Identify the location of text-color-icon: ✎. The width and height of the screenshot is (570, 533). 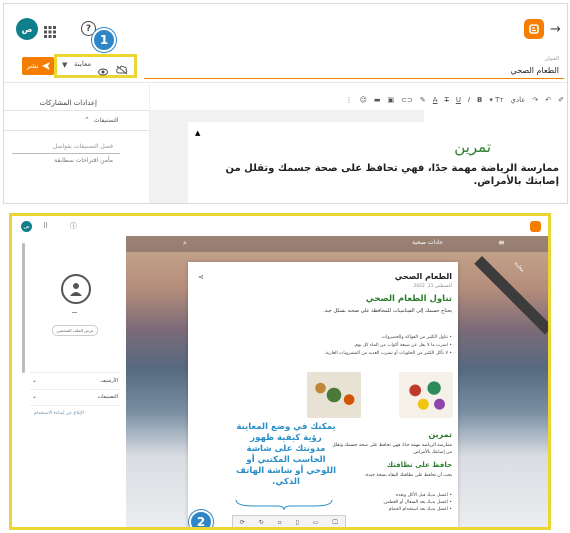
(423, 100).